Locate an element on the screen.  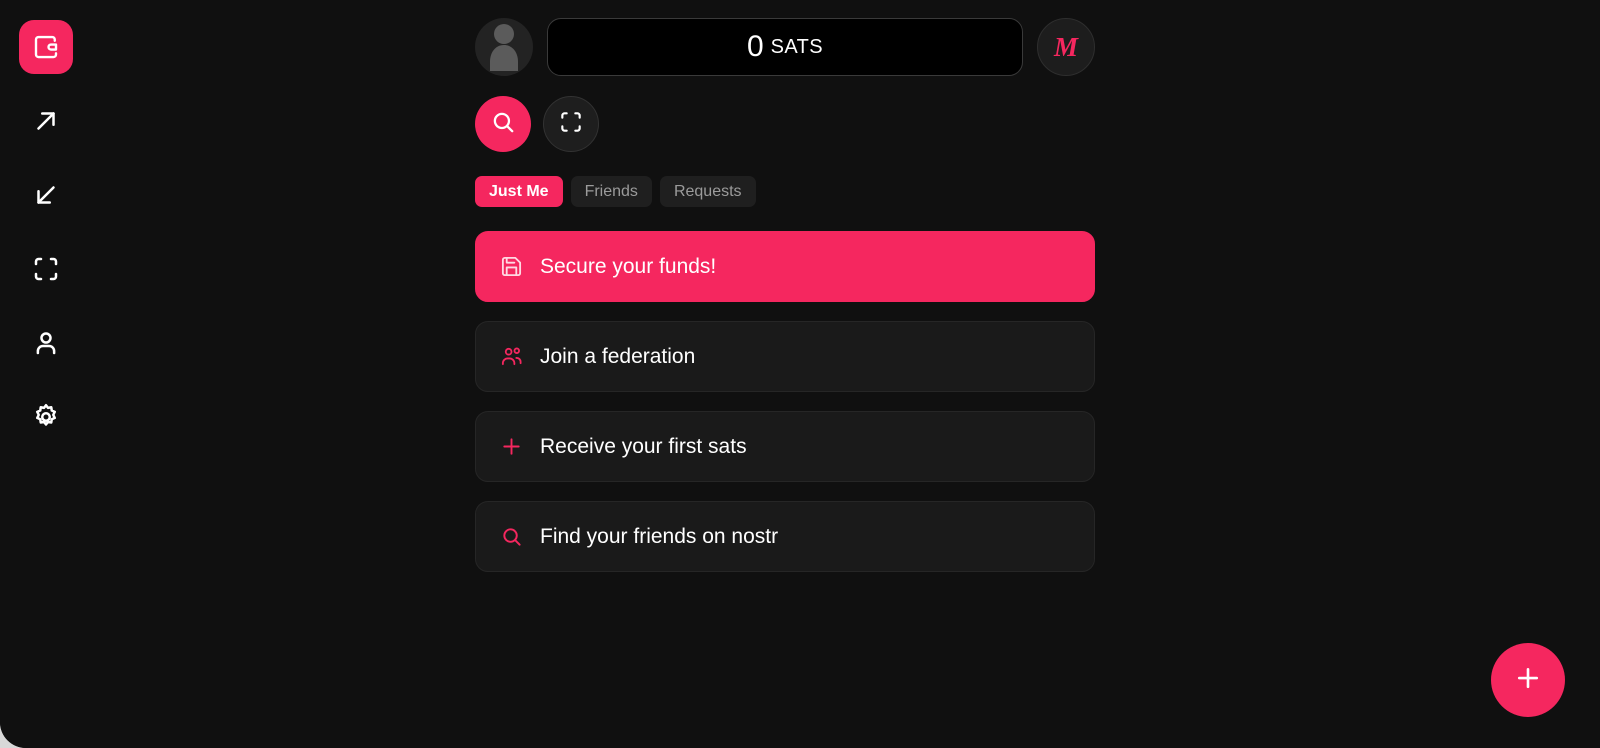
wallet-icon is located at coordinates (46, 47).